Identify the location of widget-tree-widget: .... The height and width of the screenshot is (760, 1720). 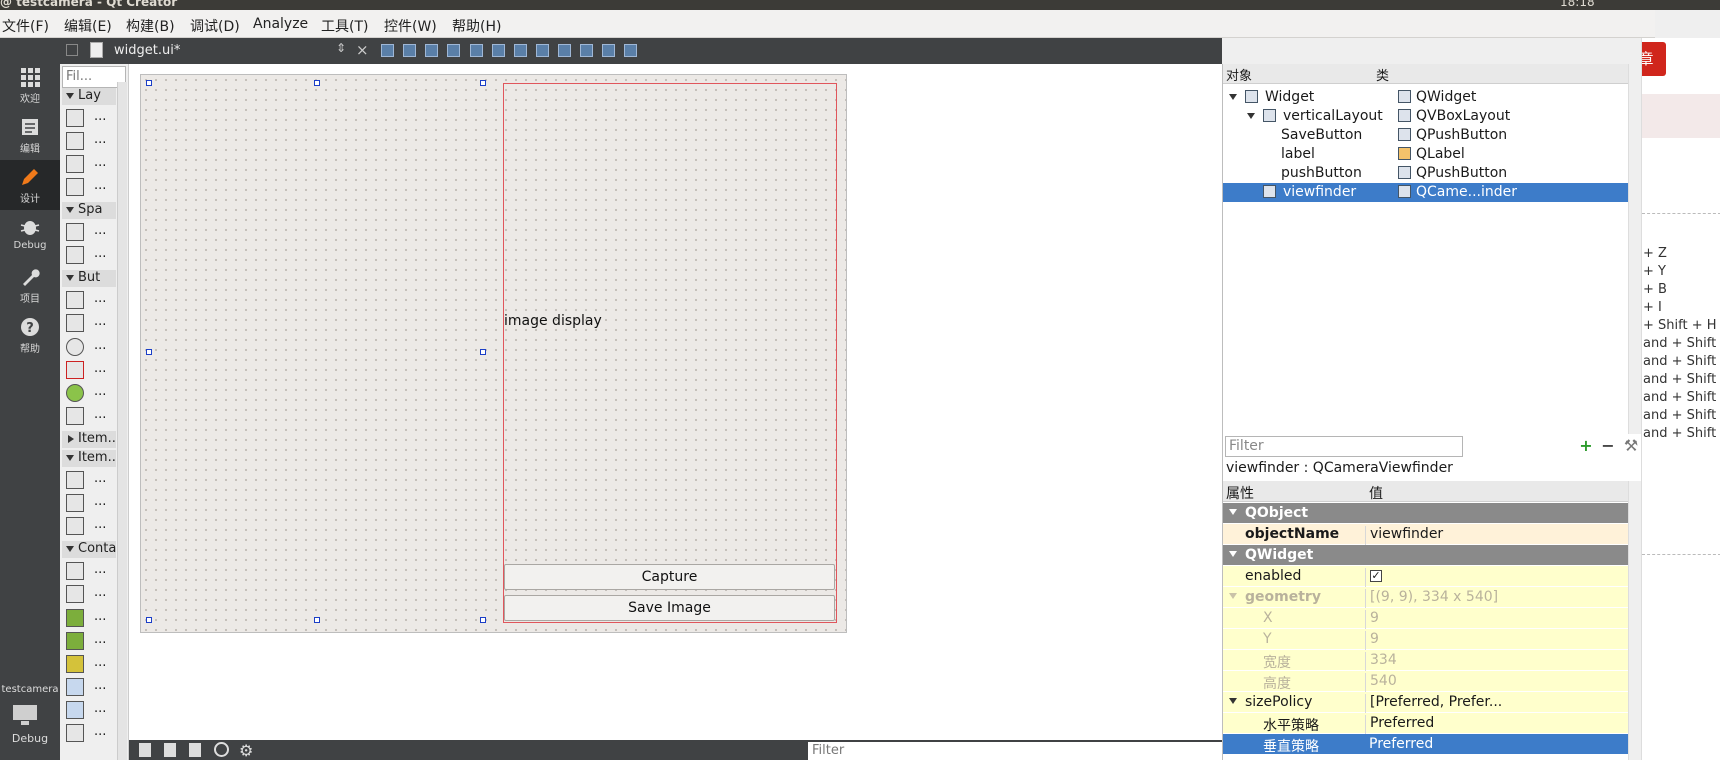
(93, 503).